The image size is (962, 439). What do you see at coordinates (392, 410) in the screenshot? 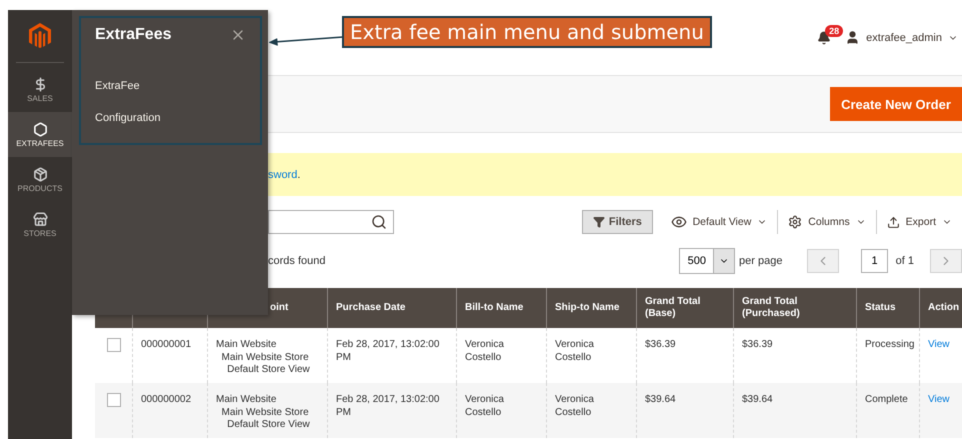
I see `table-cell: Feb 28, 2017, 13:02:00 PM` at bounding box center [392, 410].